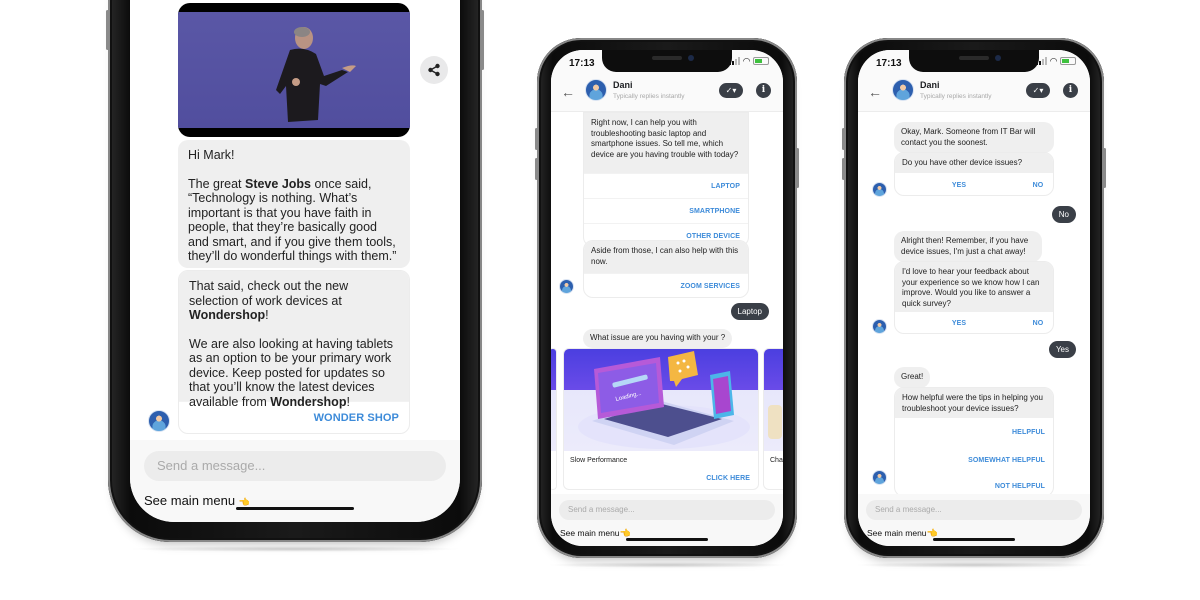 This screenshot has width=1200, height=600. I want to click on great-message: Great!, so click(912, 377).